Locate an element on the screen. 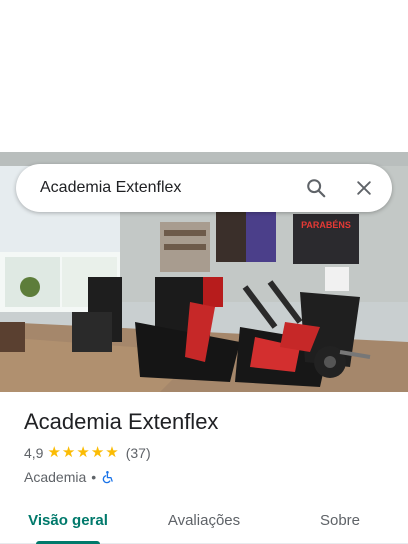 This screenshot has height=544, width=408. rating-stars: ★ ★ ★ ★ ★ is located at coordinates (83, 453).